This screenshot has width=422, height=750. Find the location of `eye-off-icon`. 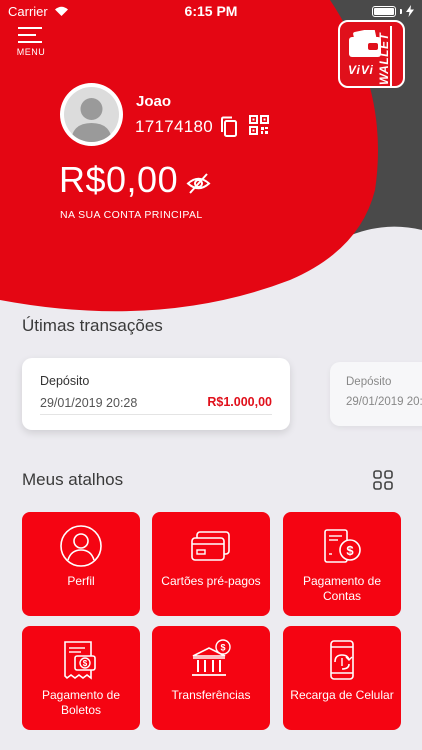

eye-off-icon is located at coordinates (198, 183).